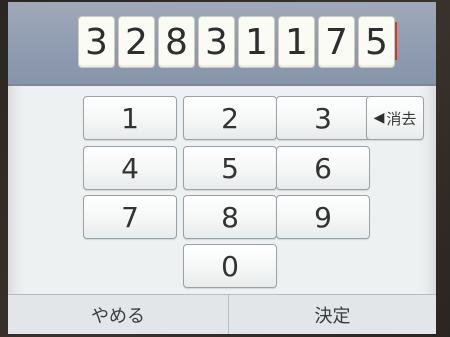 The width and height of the screenshot is (450, 337). I want to click on key-9: 9, so click(323, 217).